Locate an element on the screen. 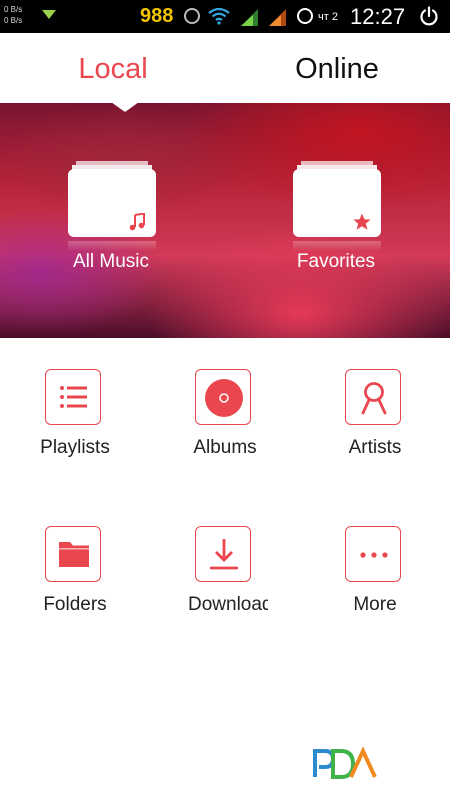 The height and width of the screenshot is (800, 450). folders-button: Folders is located at coordinates (75, 576).